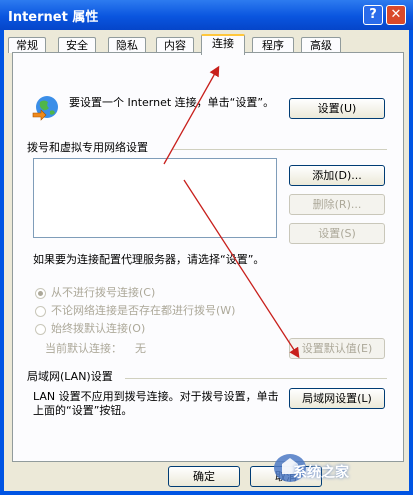  Describe the element at coordinates (337, 108) in the screenshot. I see `setup-button: 设置(U)` at that location.